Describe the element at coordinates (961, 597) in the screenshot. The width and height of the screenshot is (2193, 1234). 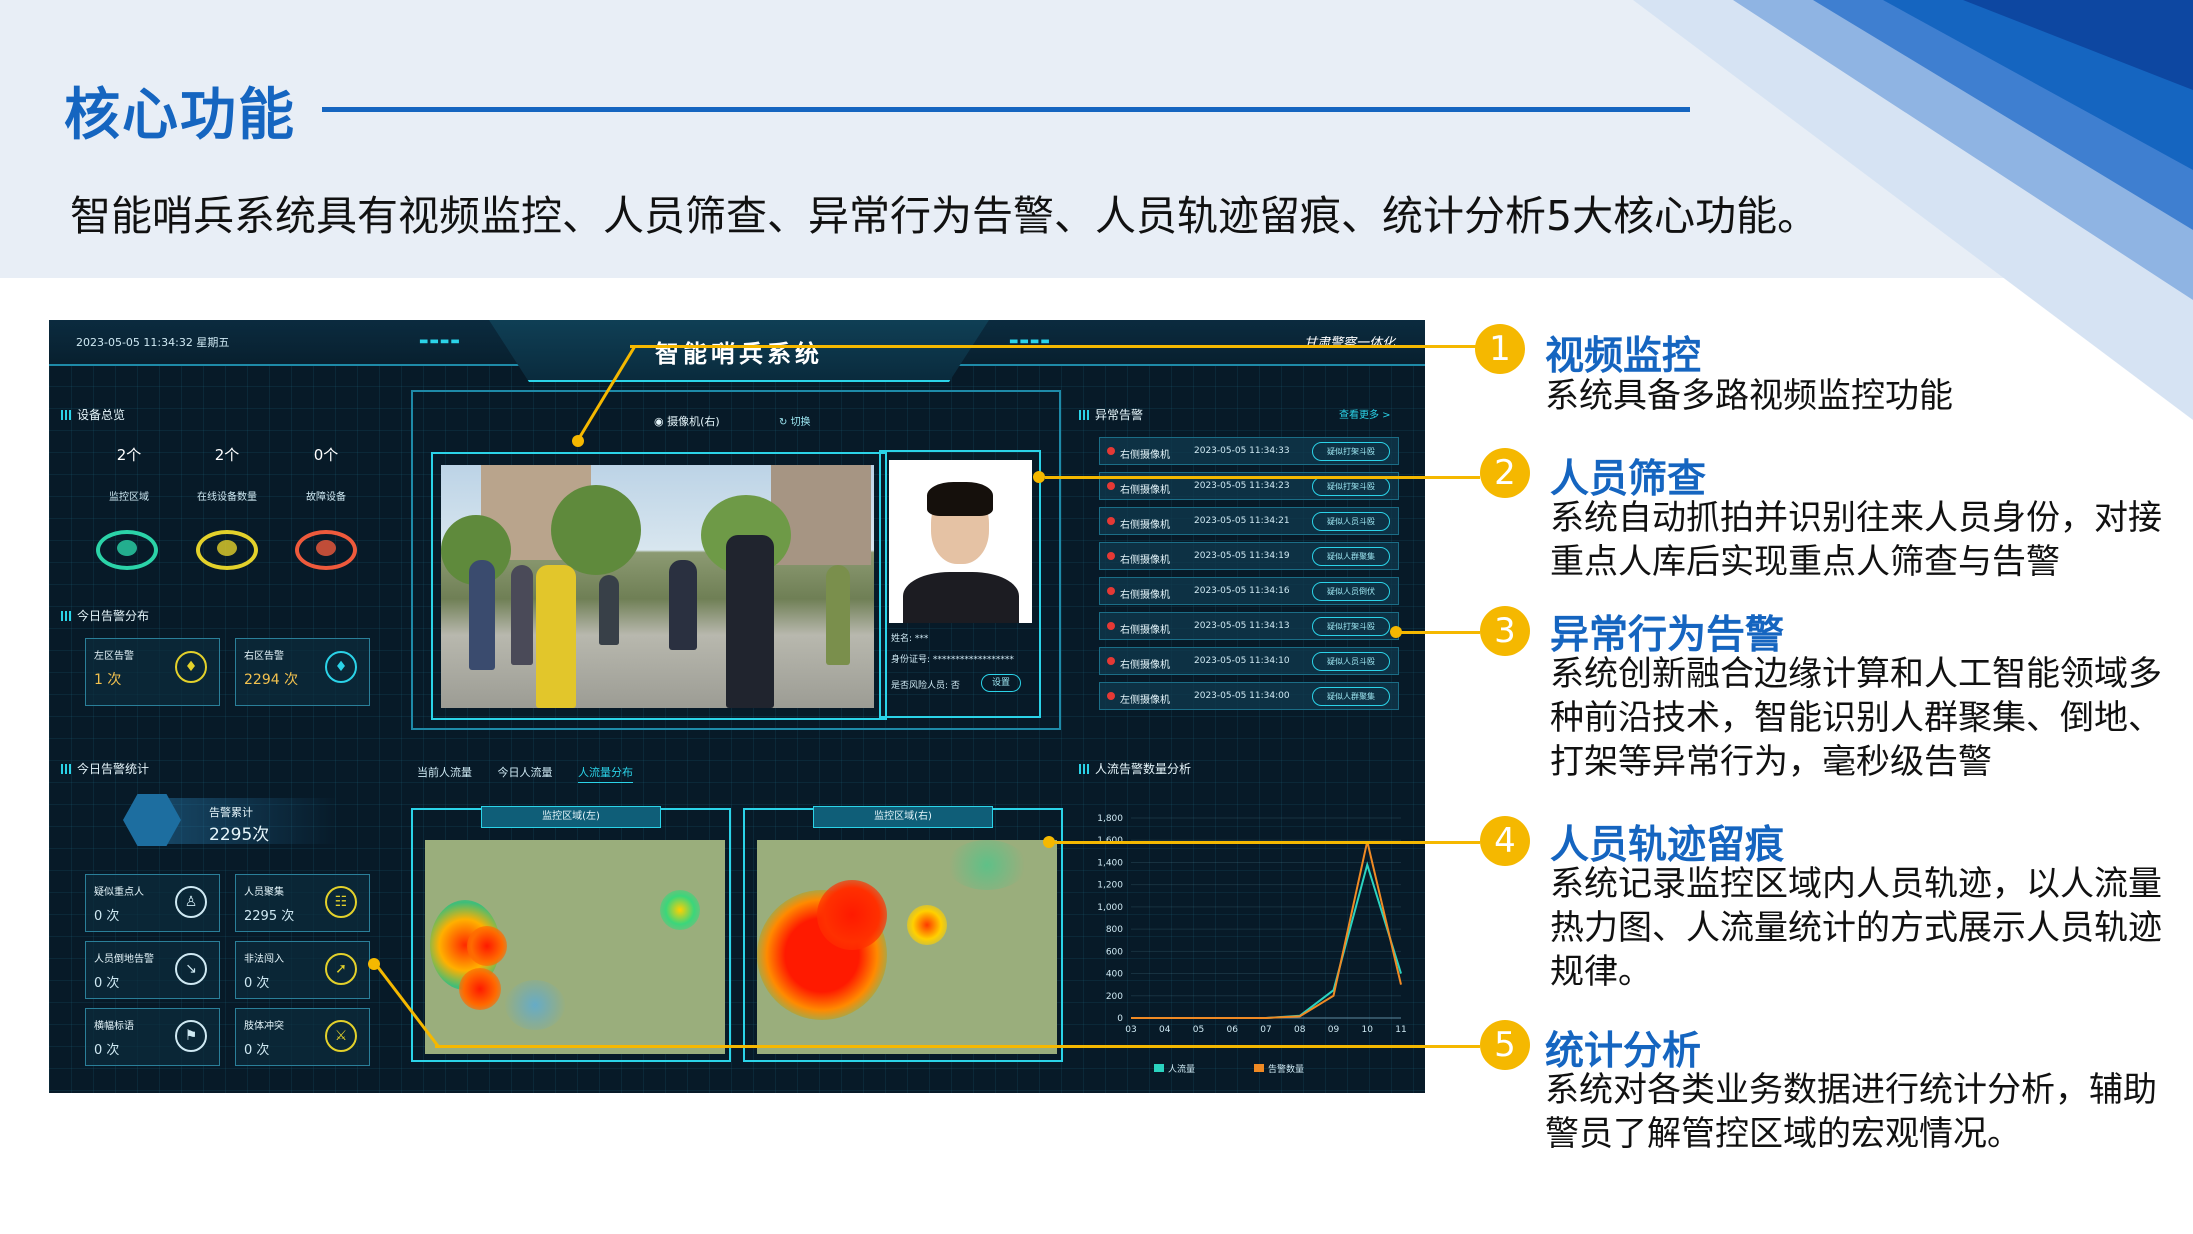
I see `portrait-torso` at that location.